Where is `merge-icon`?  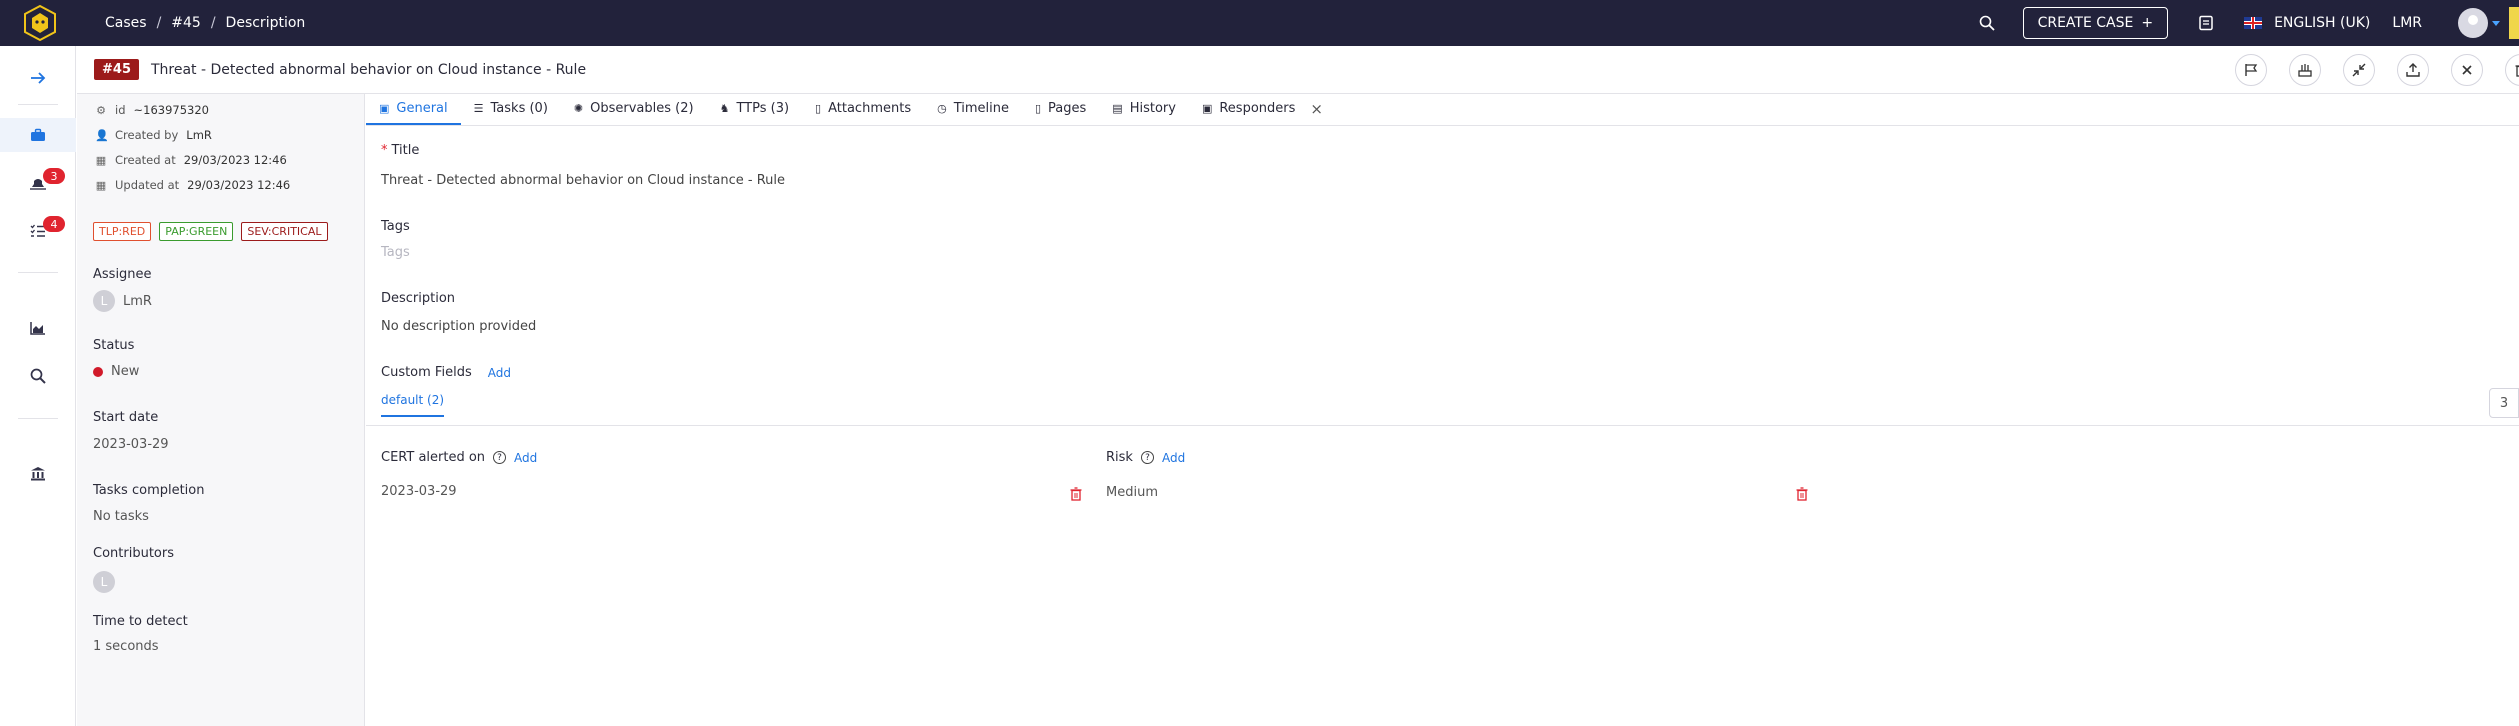 merge-icon is located at coordinates (2305, 70).